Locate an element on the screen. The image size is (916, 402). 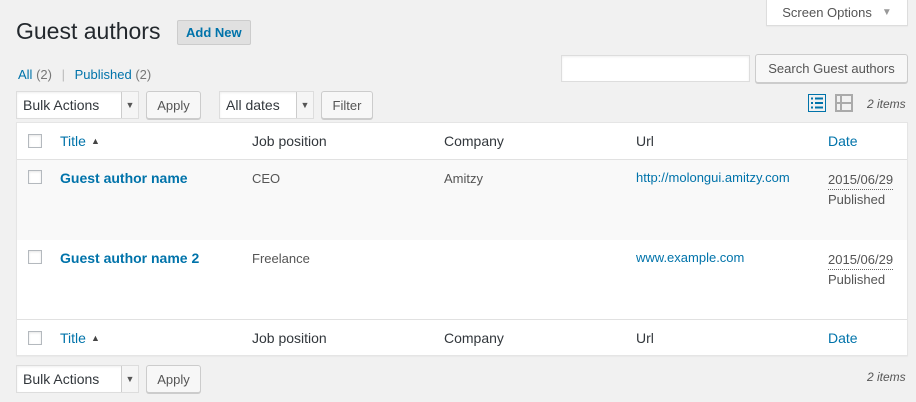
column-title-footer: Title ▲ is located at coordinates (80, 338).